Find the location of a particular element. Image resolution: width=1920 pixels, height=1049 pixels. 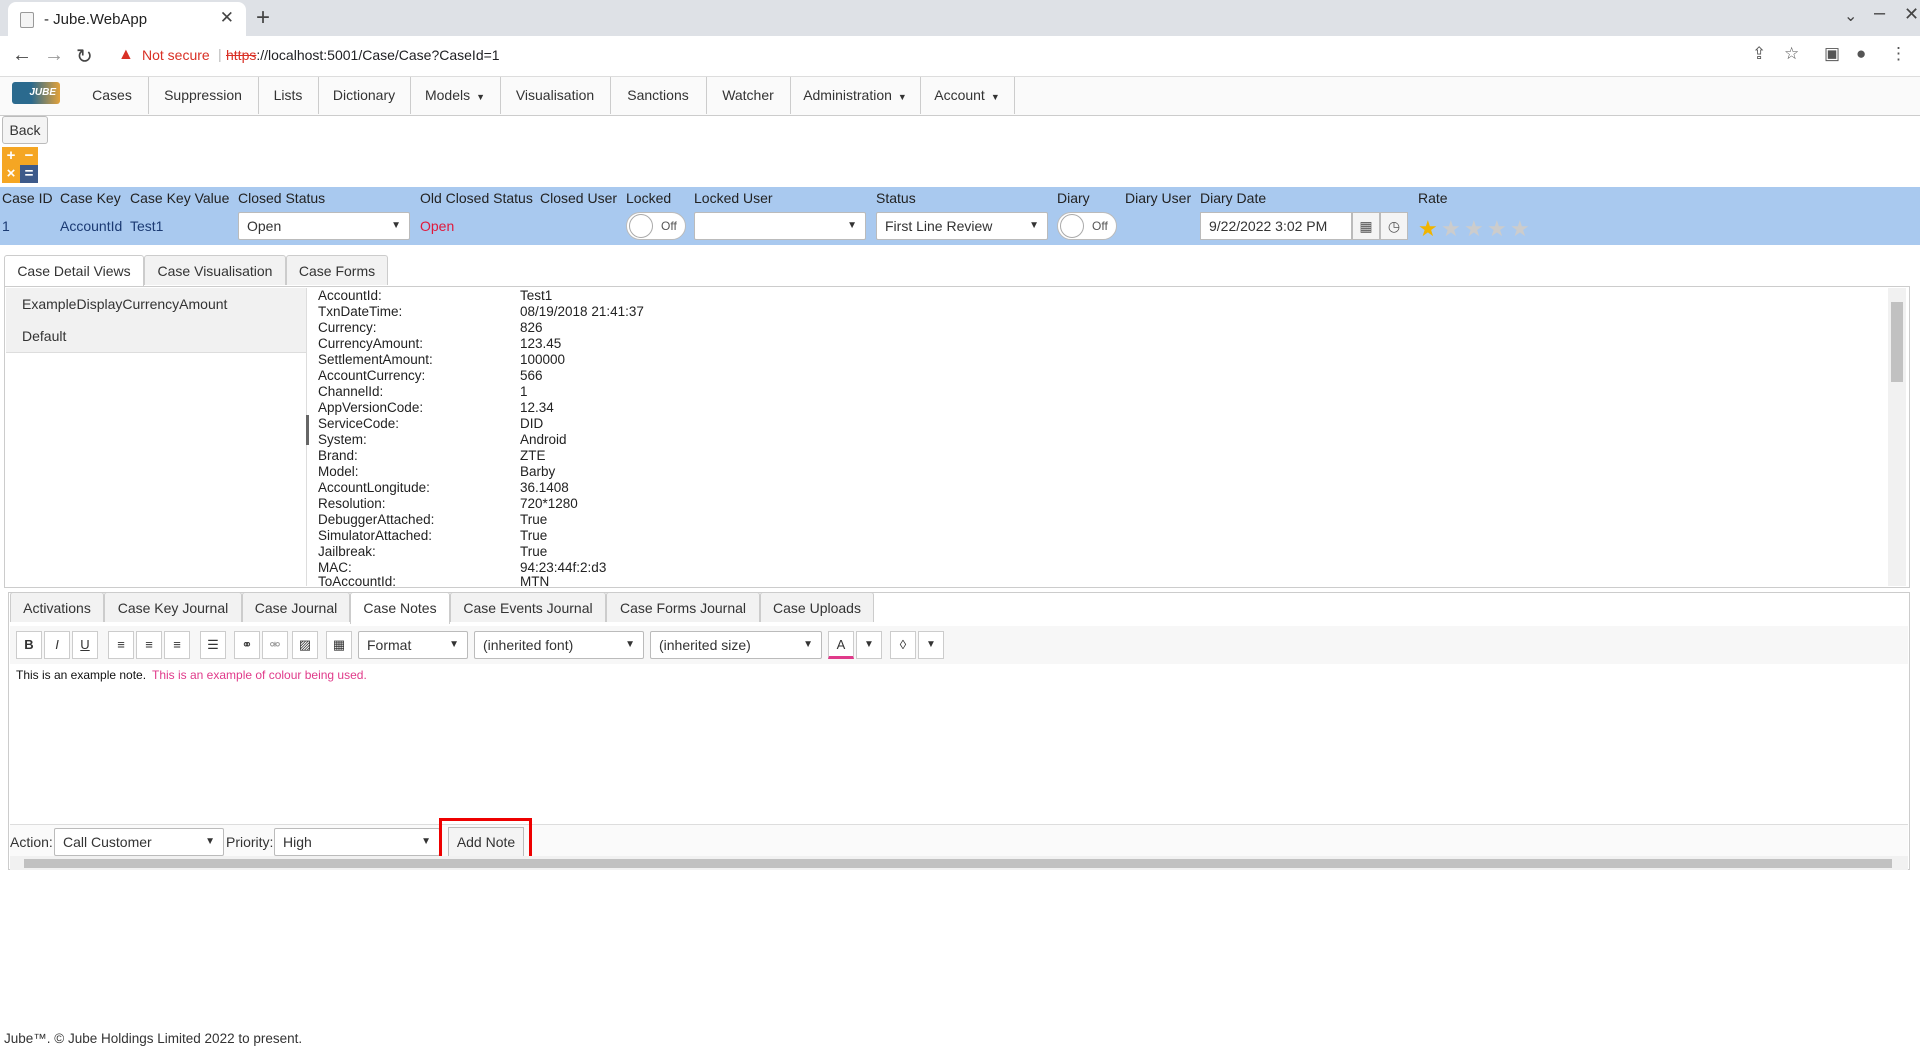

menu-lists: Lists is located at coordinates (288, 95).